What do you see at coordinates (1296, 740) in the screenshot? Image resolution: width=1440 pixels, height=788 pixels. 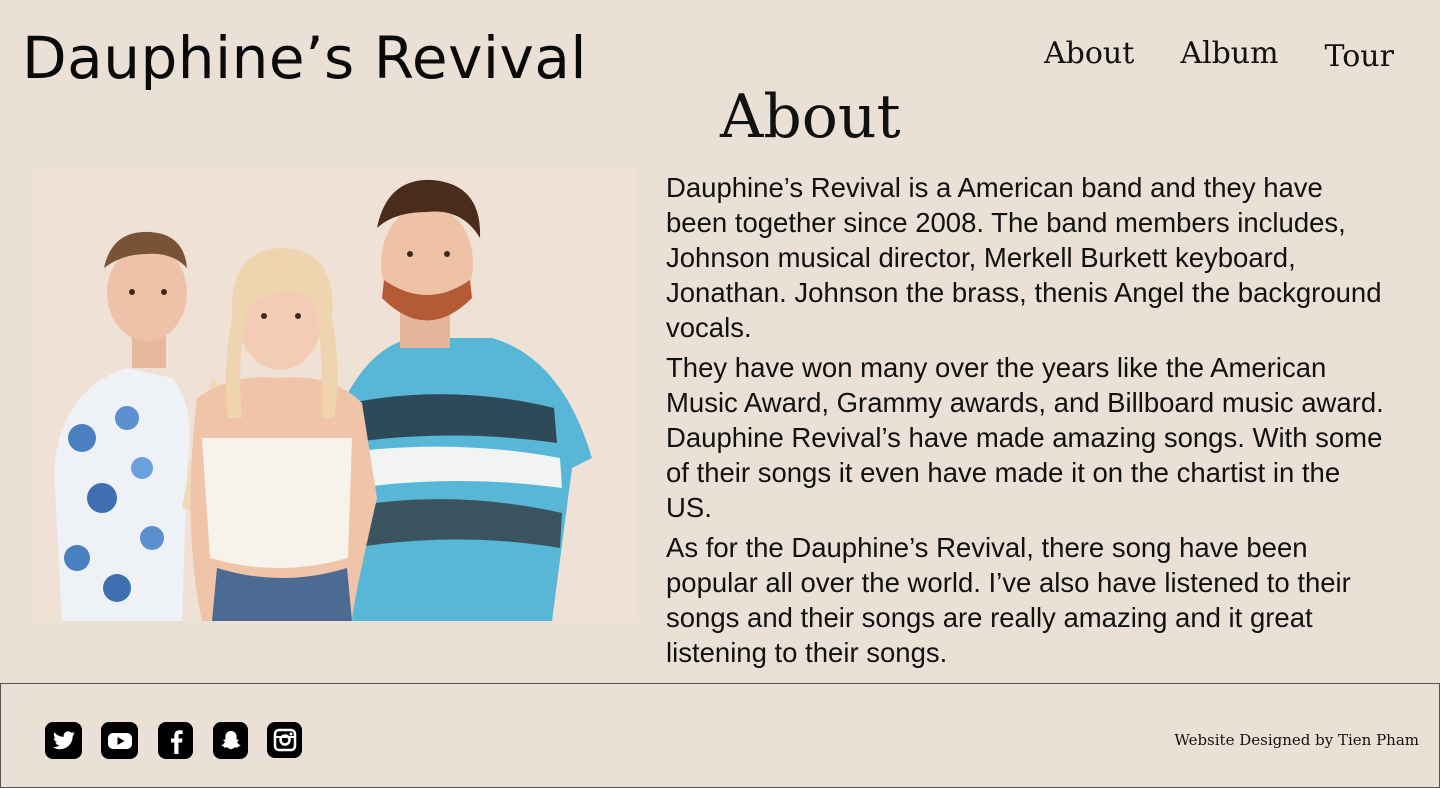 I see `designer-credit: Website Designed by Tien Pham` at bounding box center [1296, 740].